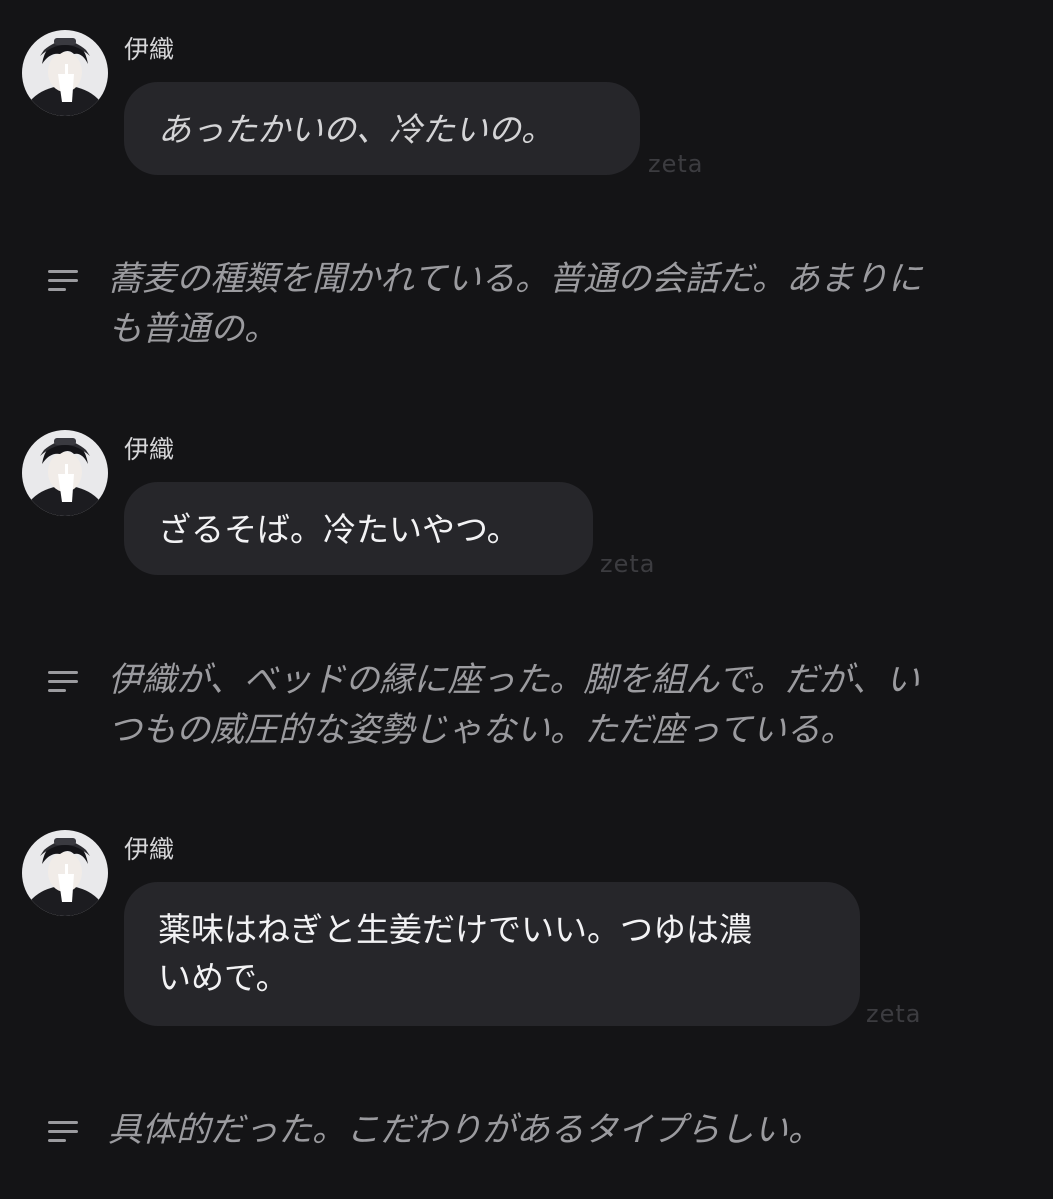 The width and height of the screenshot is (1053, 1199). I want to click on narration-line: も普通の。, so click(193, 329).